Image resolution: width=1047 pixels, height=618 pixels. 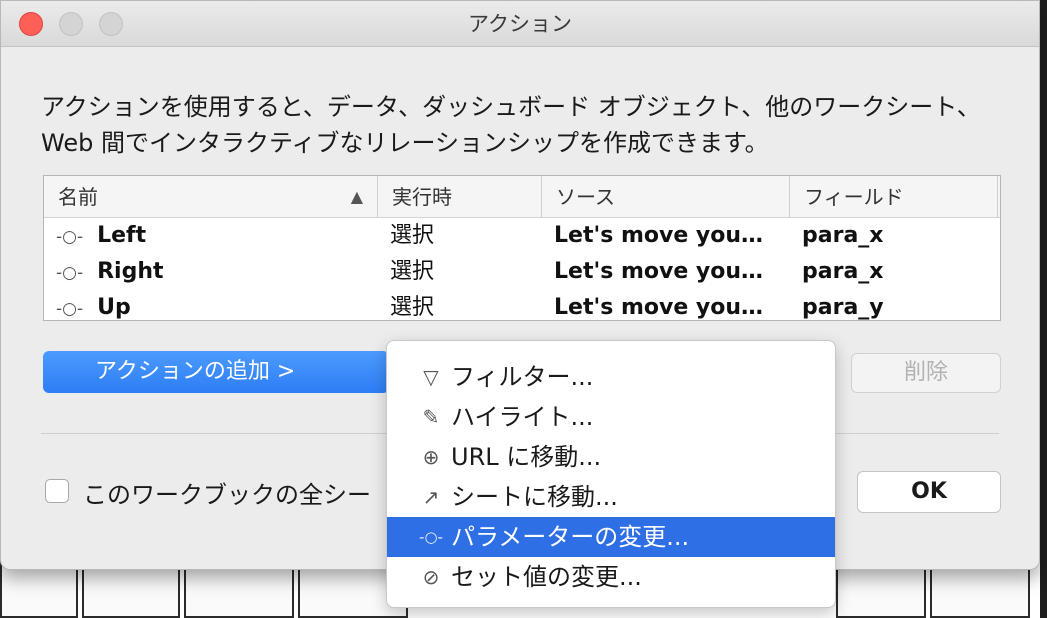 I want to click on highlight-icon: ✎, so click(x=431, y=417).